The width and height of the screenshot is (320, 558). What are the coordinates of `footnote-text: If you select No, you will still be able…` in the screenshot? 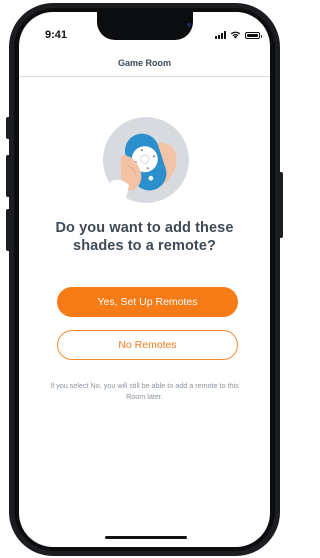 It's located at (144, 391).